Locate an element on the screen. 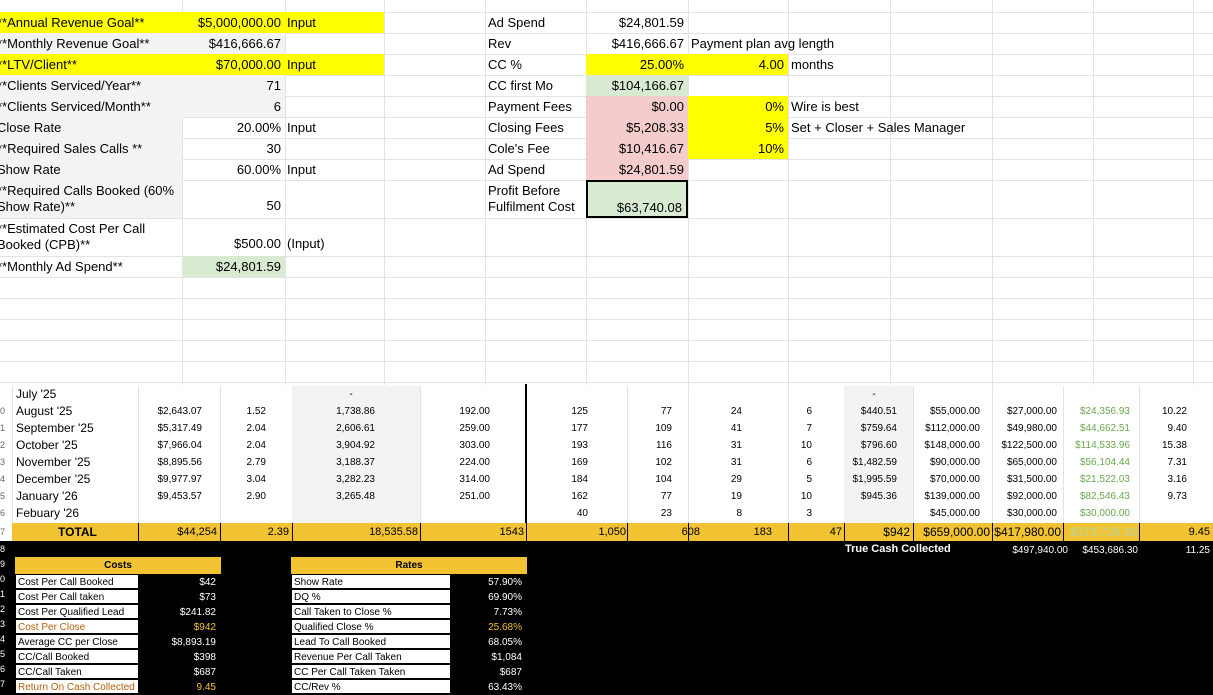 This screenshot has width=1213, height=695. summary-value: $8,893.19 is located at coordinates (180, 641).